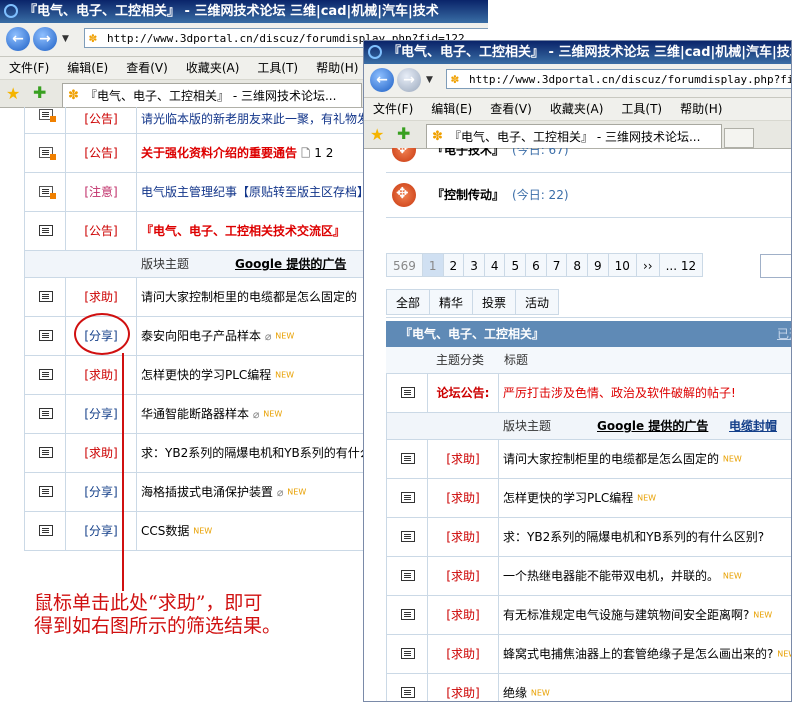  I want to click on page-link: 5, so click(515, 265).